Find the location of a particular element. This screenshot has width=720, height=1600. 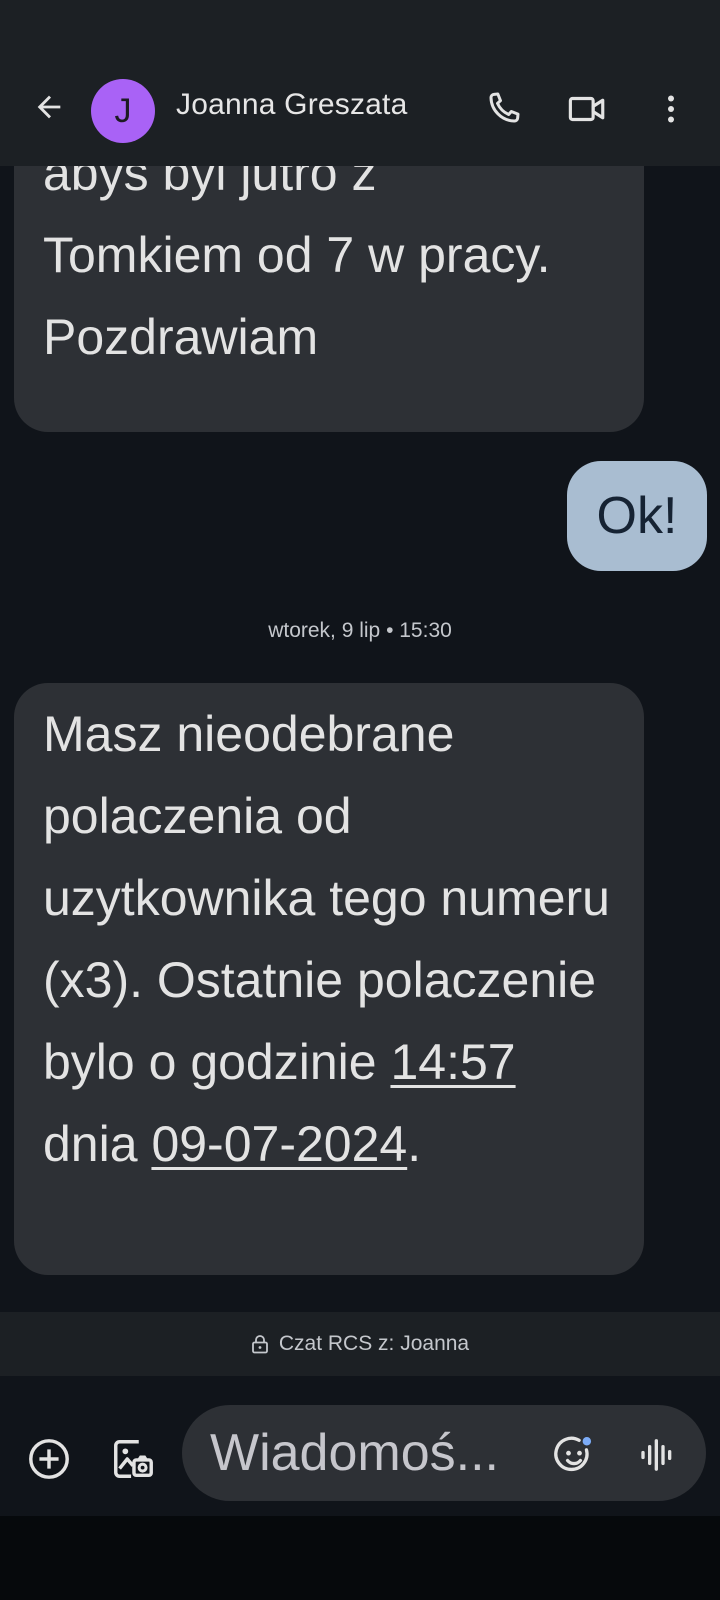

message-line: Tomkiem od 7 w pracy. is located at coordinates (297, 255).